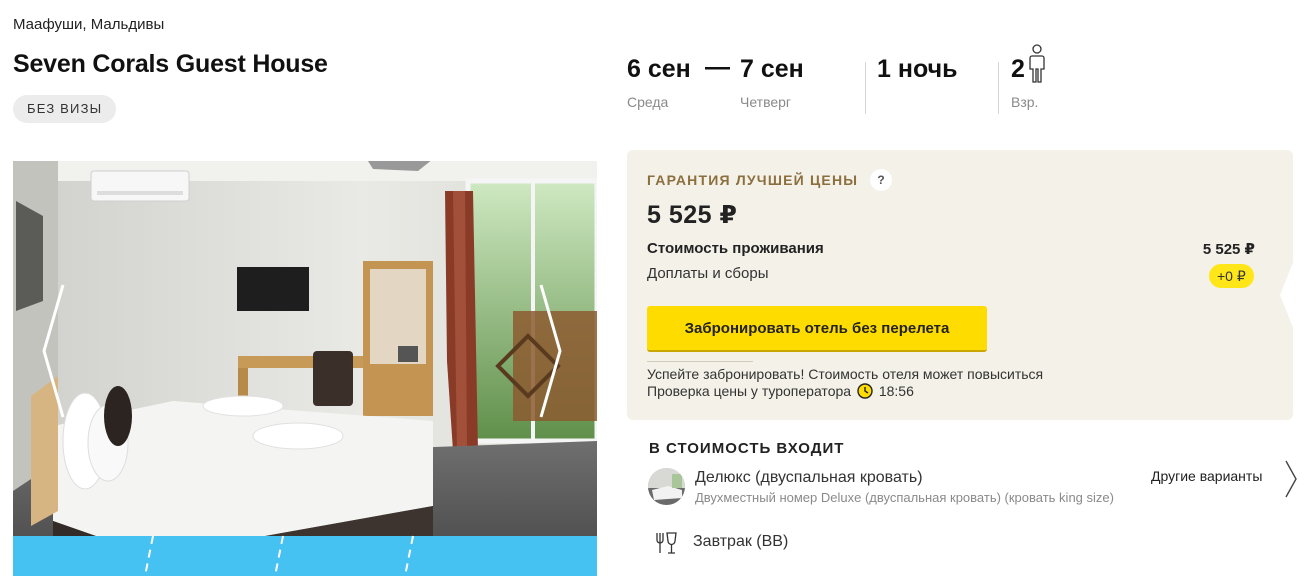  Describe the element at coordinates (865, 391) in the screenshot. I see `clock-icon` at that location.